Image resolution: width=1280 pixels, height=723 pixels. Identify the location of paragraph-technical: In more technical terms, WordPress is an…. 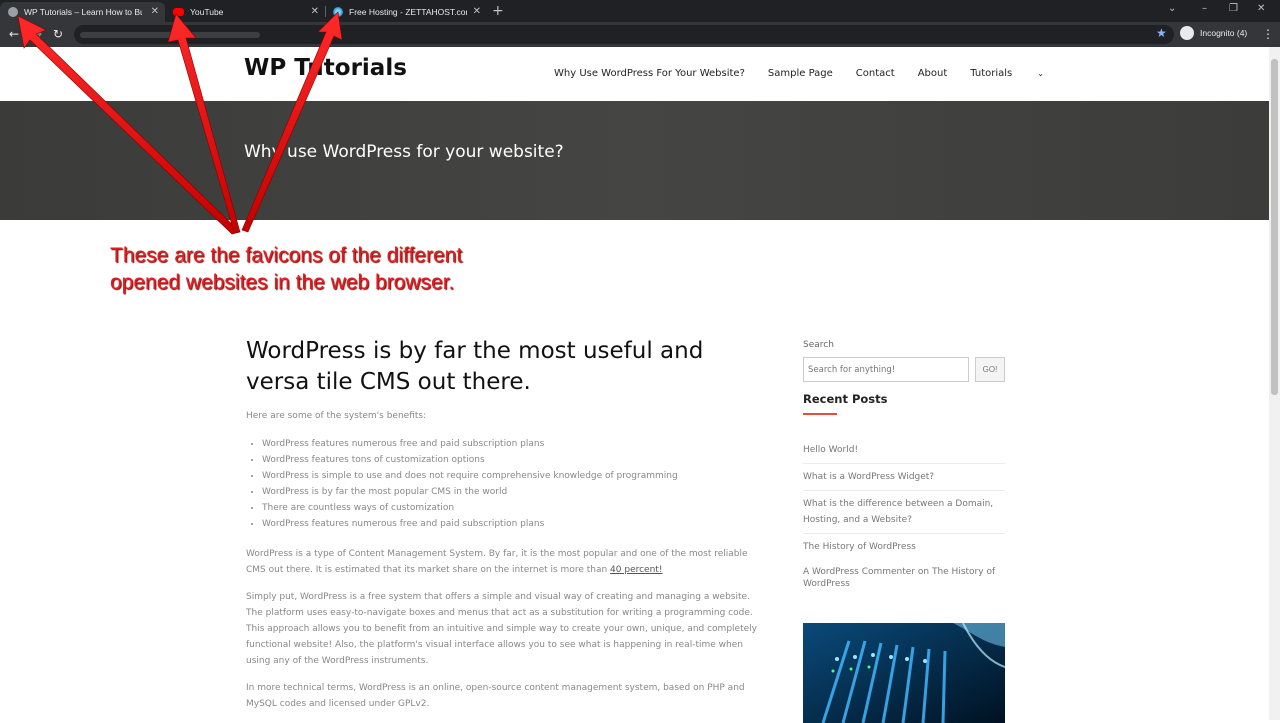
(495, 696).